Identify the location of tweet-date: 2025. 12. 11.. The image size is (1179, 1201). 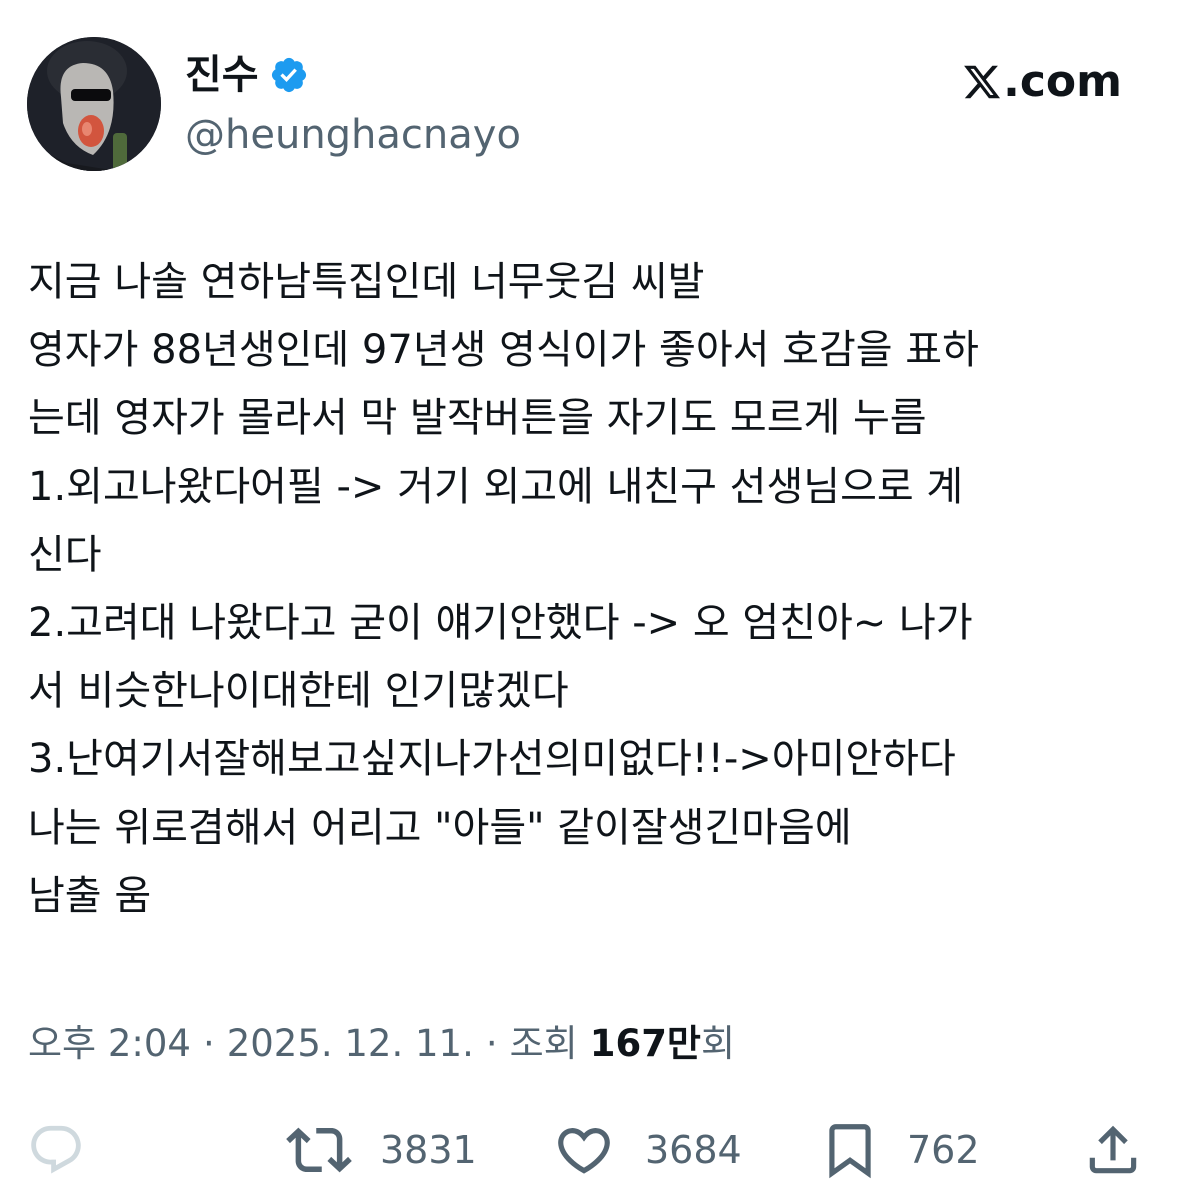
(350, 1044).